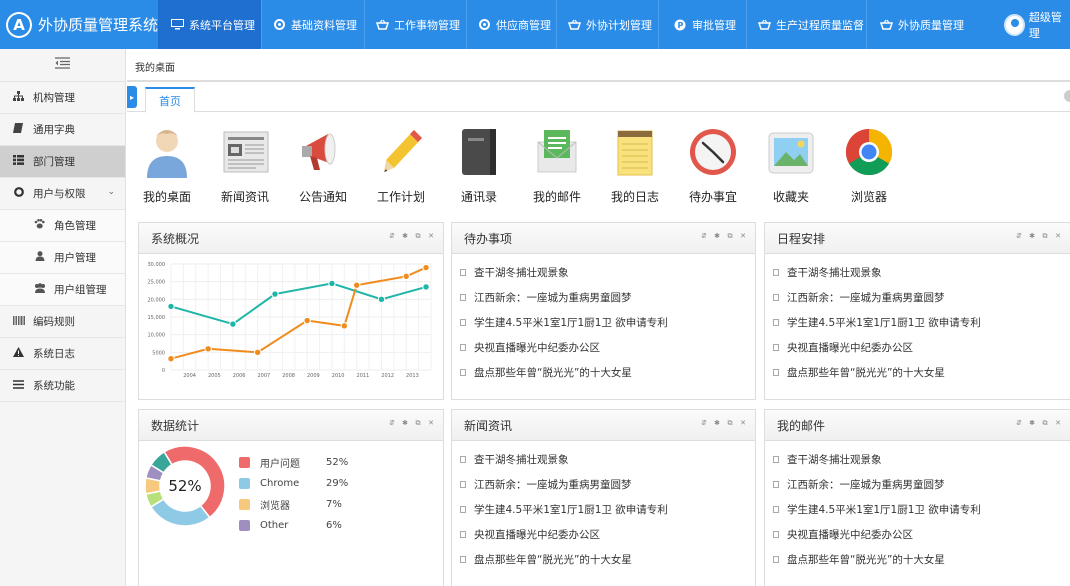 This screenshot has width=1070, height=586. Describe the element at coordinates (479, 168) in the screenshot. I see `app-contacts: 通讯录` at that location.